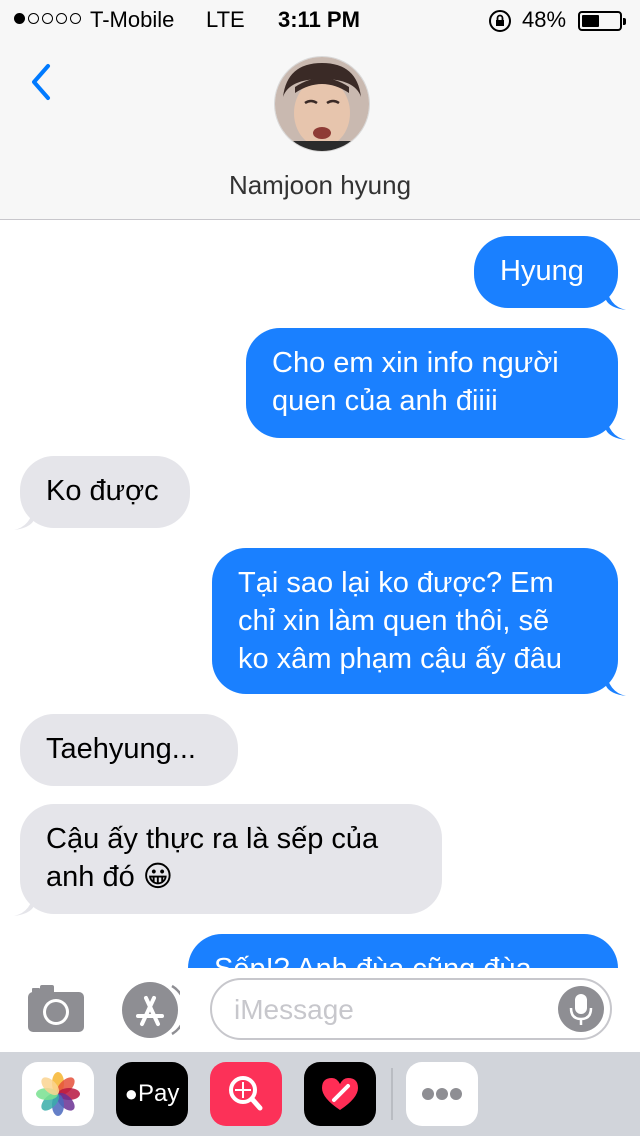 The image size is (640, 1136). What do you see at coordinates (58, 1094) in the screenshot?
I see `photos-icon` at bounding box center [58, 1094].